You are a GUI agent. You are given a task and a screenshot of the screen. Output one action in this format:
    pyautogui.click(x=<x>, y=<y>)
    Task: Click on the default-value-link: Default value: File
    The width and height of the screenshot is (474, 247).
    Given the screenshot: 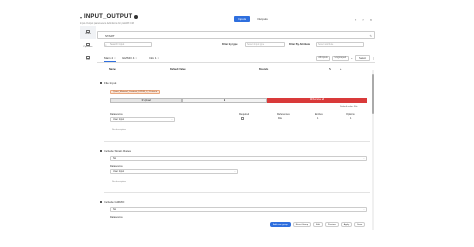 What is the action you would take?
    pyautogui.click(x=349, y=107)
    